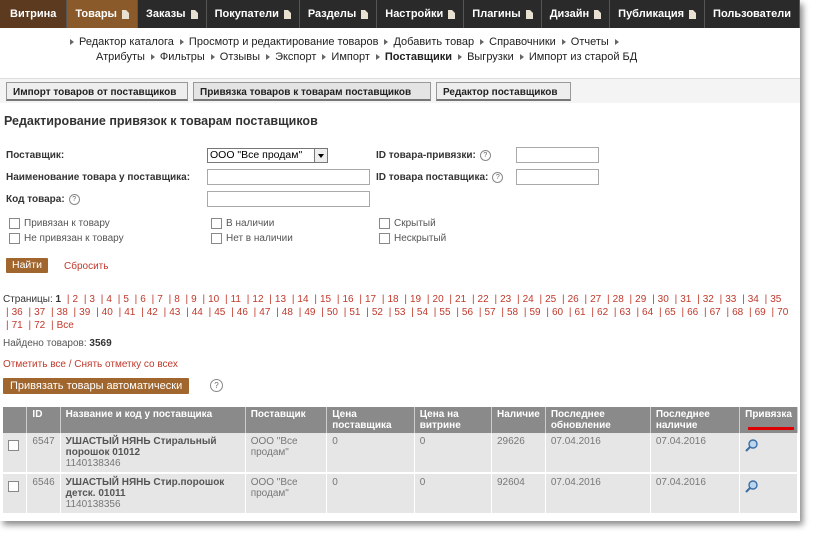  Describe the element at coordinates (75, 299) in the screenshot. I see `page-link: 2` at that location.